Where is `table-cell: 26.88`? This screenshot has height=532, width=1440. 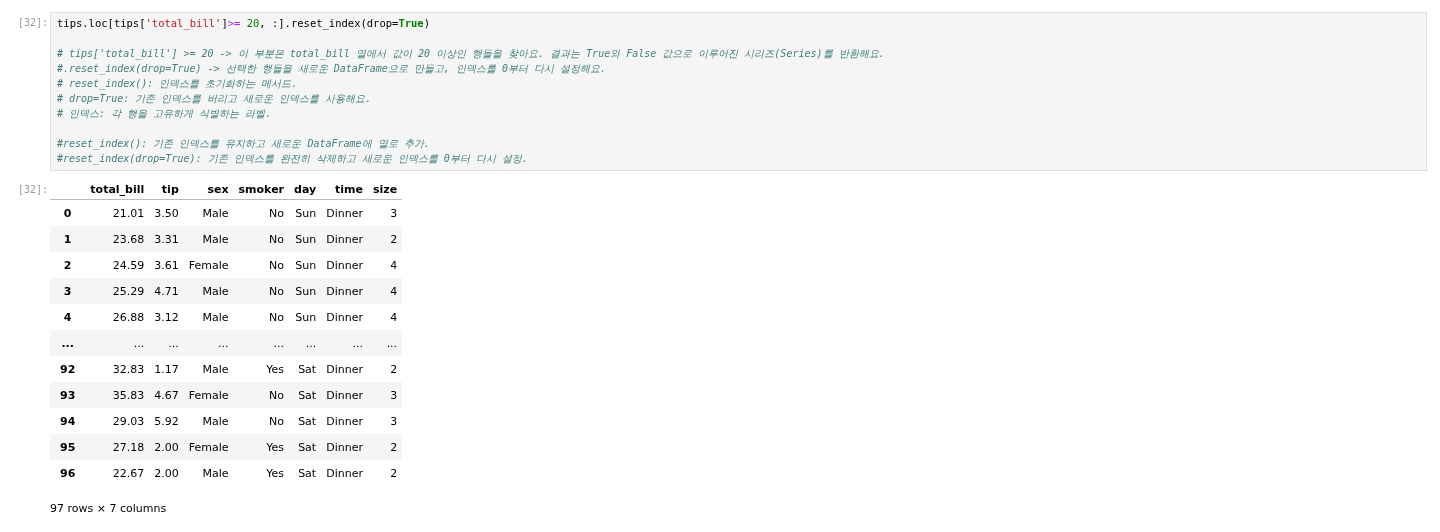
table-cell: 26.88 is located at coordinates (117, 317).